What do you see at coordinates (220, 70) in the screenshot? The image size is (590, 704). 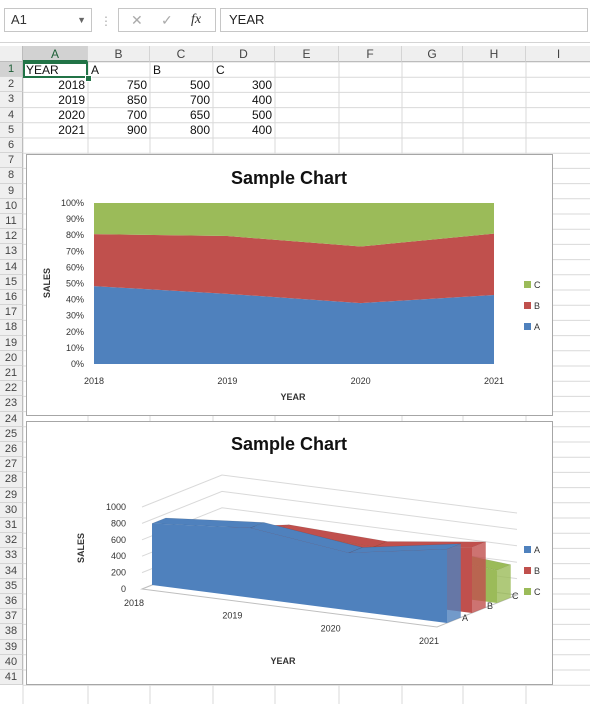 I see `cell-d1: C` at bounding box center [220, 70].